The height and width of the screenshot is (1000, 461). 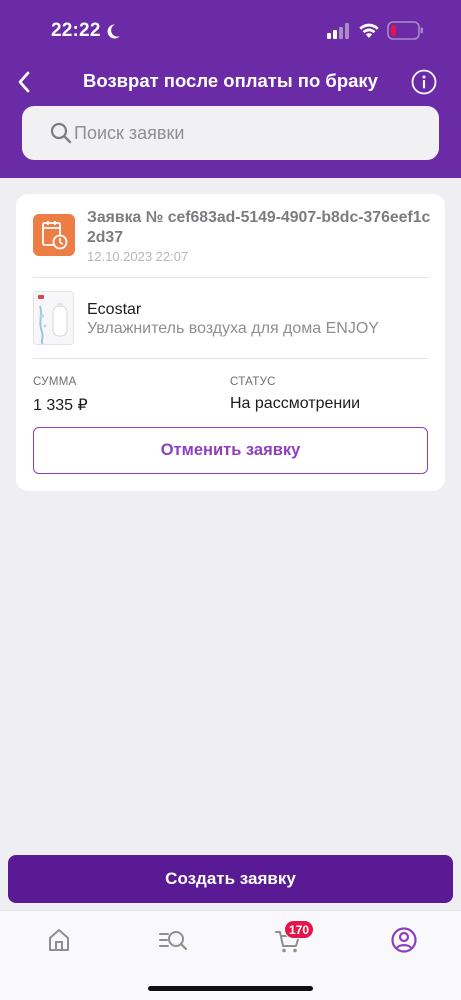 What do you see at coordinates (369, 30) in the screenshot?
I see `wifi-icon` at bounding box center [369, 30].